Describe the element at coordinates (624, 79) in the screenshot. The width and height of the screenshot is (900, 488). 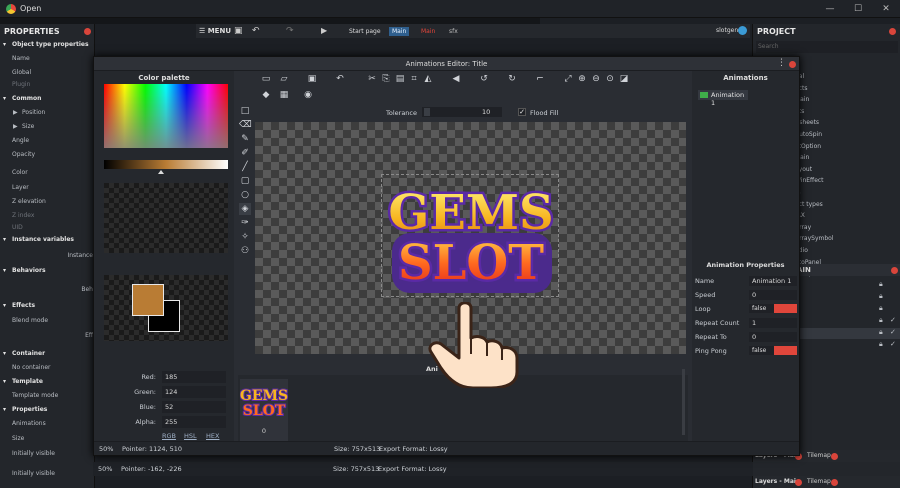
I see `trim-icon: ◪` at that location.